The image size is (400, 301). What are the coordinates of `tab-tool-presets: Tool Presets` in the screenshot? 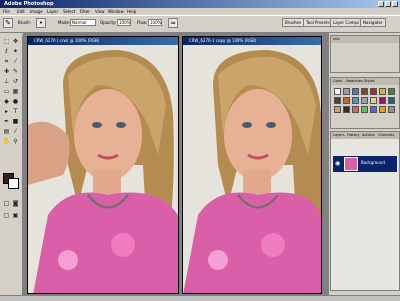 It's located at (318, 22).